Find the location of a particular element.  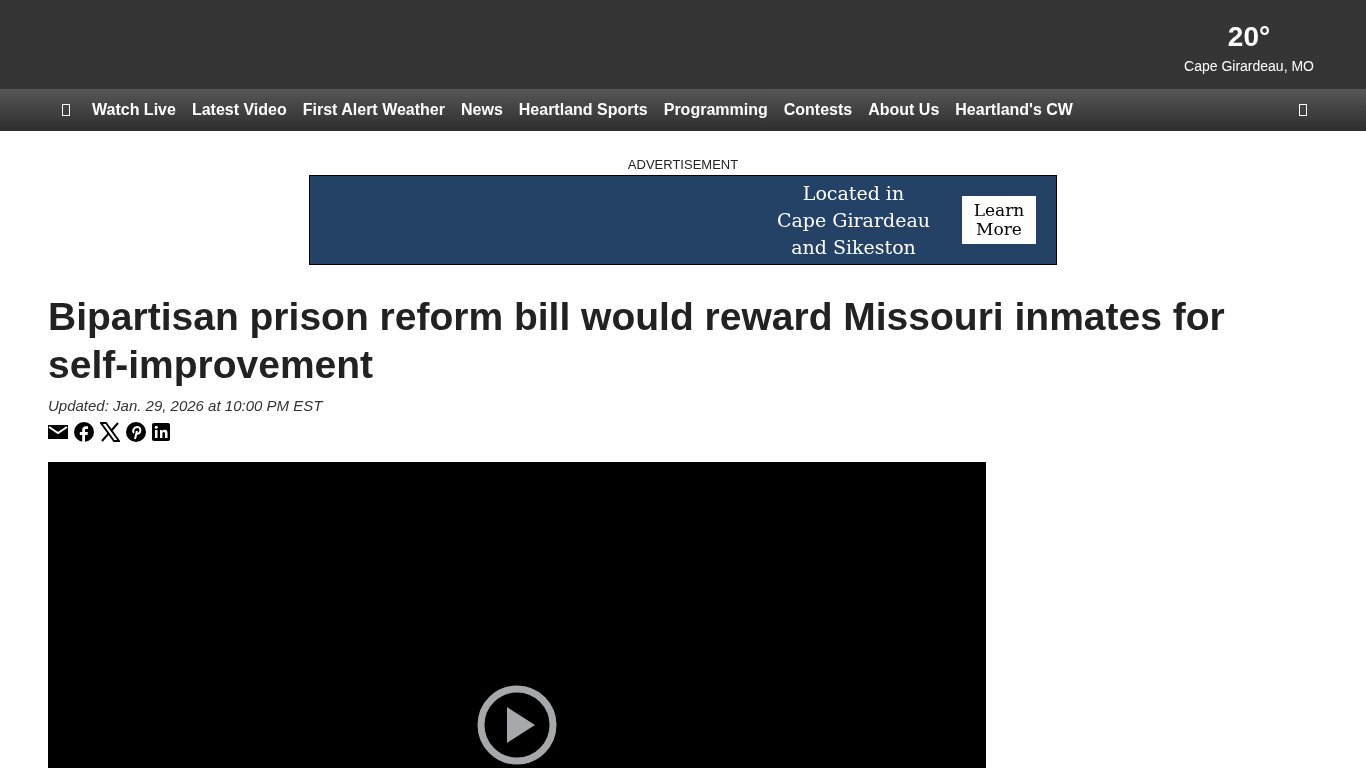

headline: Bipartisan prison reform bill would reward Missouri inmates for self-improvement is located at coordinates (637, 341).